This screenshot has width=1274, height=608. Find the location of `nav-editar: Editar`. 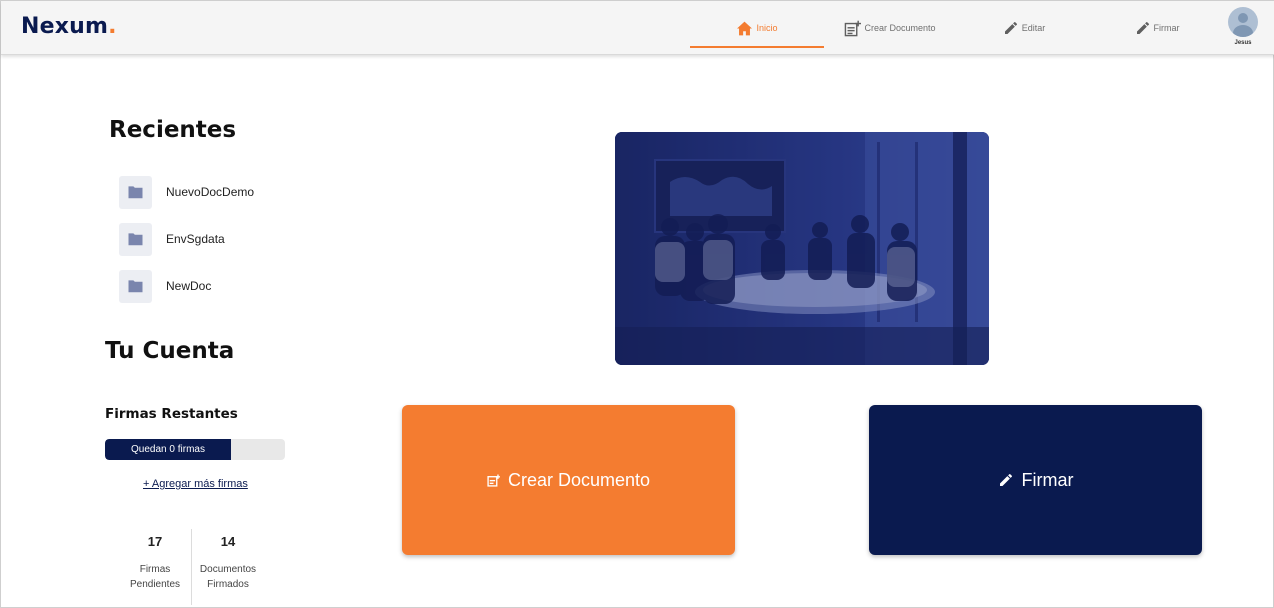

nav-editar: Editar is located at coordinates (1024, 28).